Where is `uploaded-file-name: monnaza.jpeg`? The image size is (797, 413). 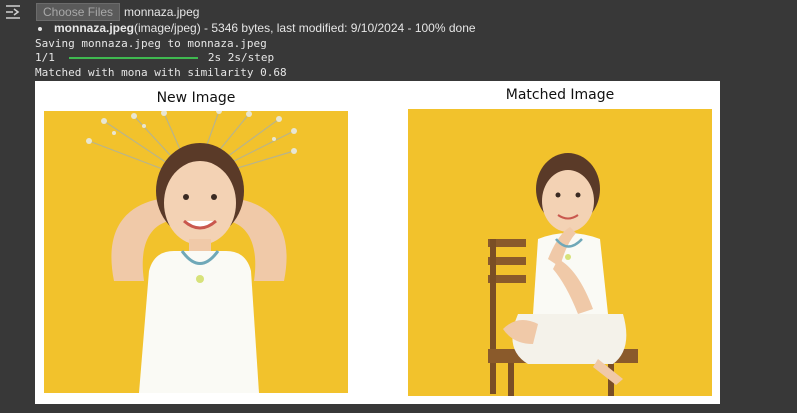
uploaded-file-name: monnaza.jpeg is located at coordinates (94, 28).